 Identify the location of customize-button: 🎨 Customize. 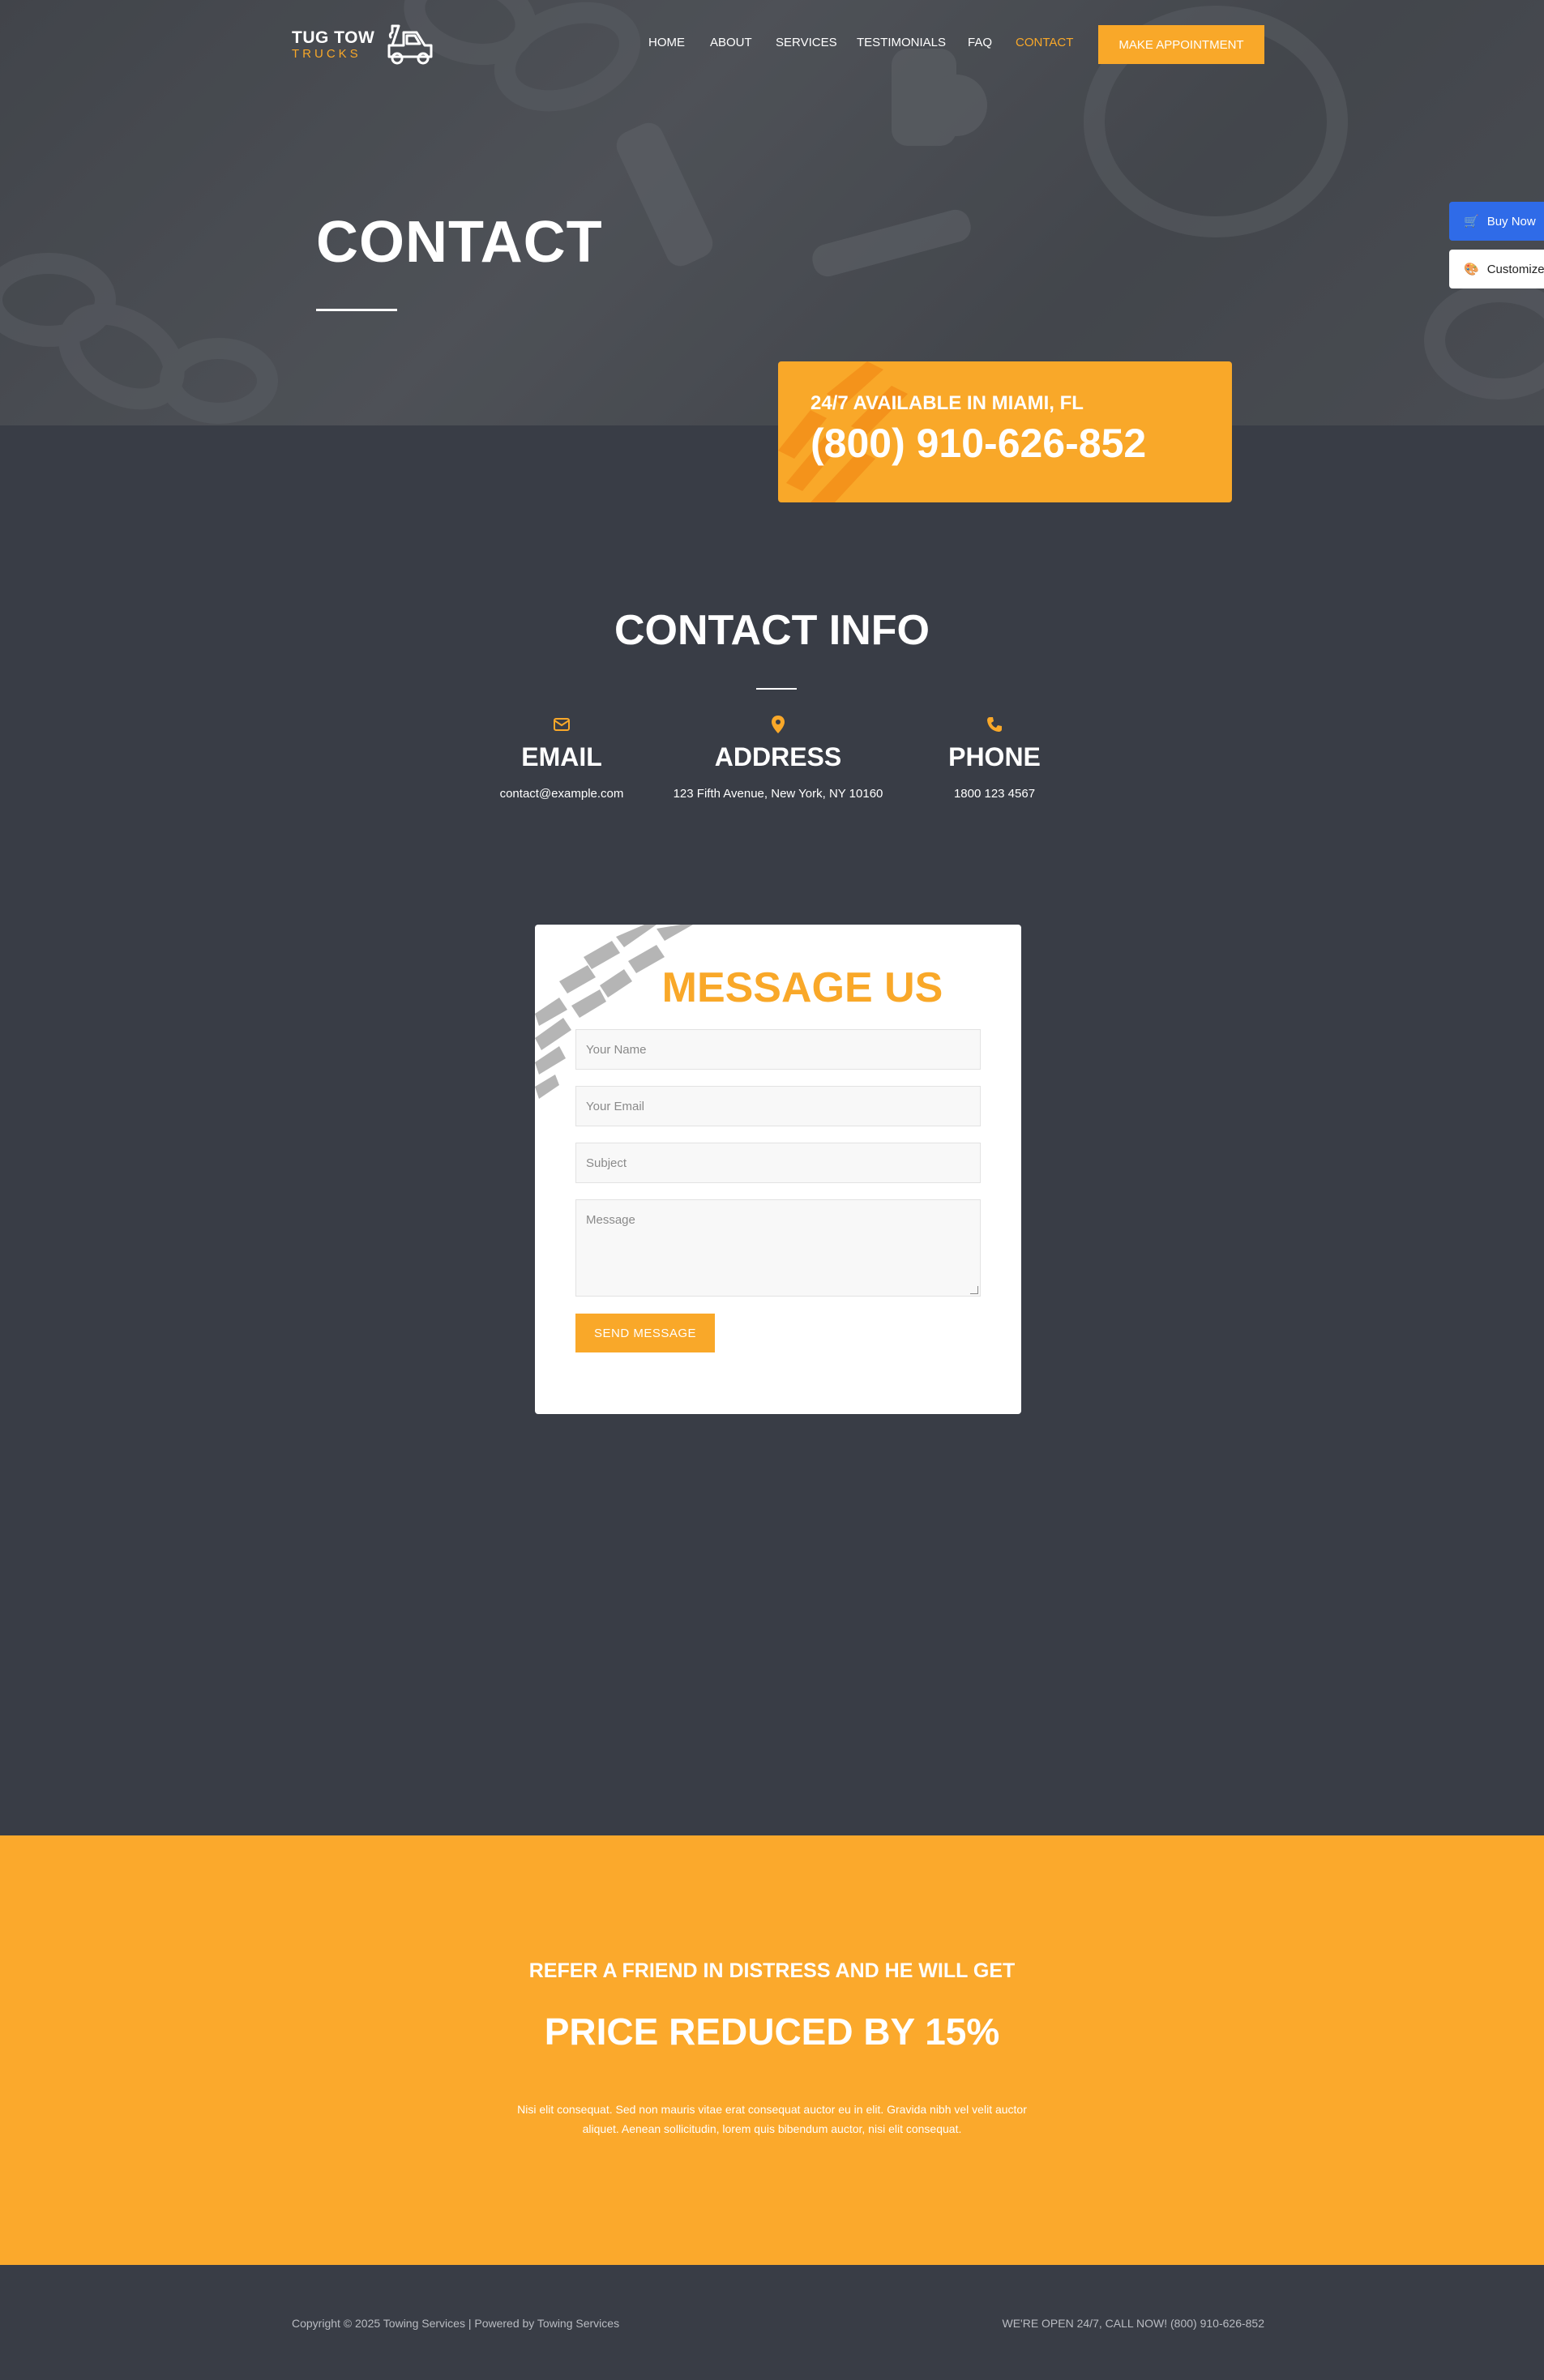
(1496, 269).